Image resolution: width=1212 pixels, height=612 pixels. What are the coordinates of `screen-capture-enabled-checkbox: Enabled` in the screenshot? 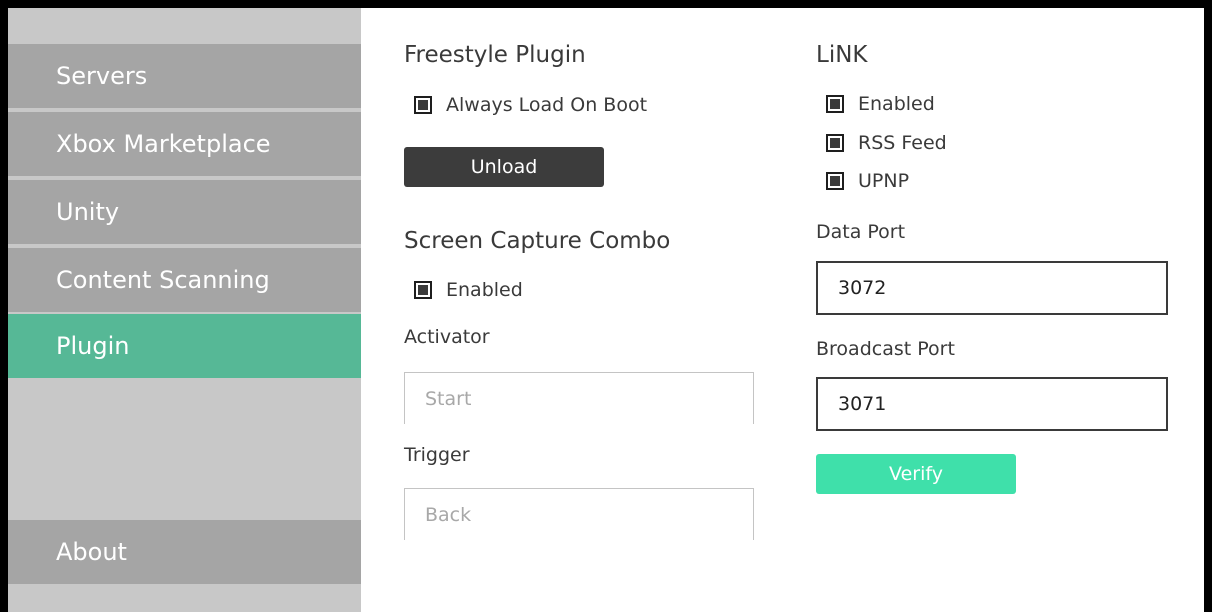 It's located at (468, 290).